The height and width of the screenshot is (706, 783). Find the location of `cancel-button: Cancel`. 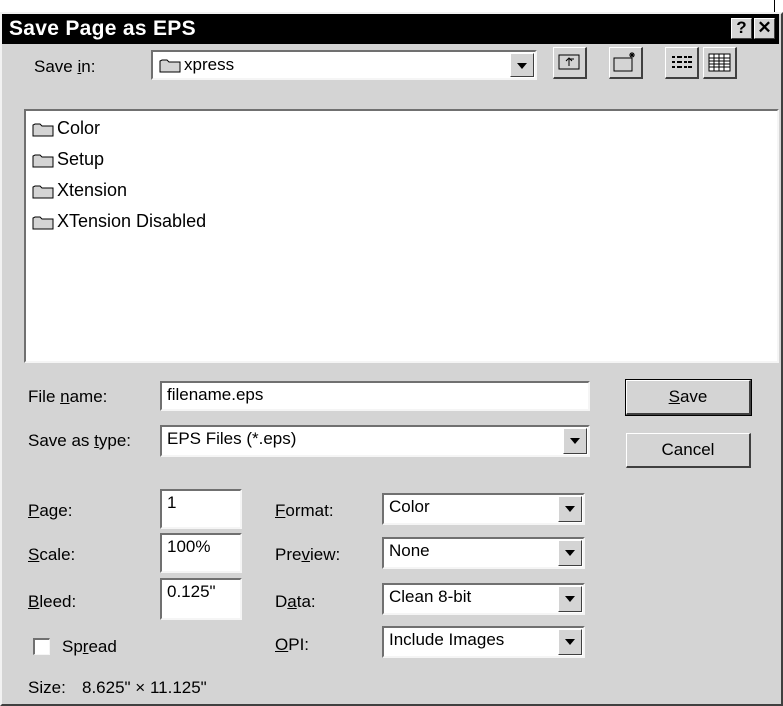

cancel-button: Cancel is located at coordinates (688, 450).